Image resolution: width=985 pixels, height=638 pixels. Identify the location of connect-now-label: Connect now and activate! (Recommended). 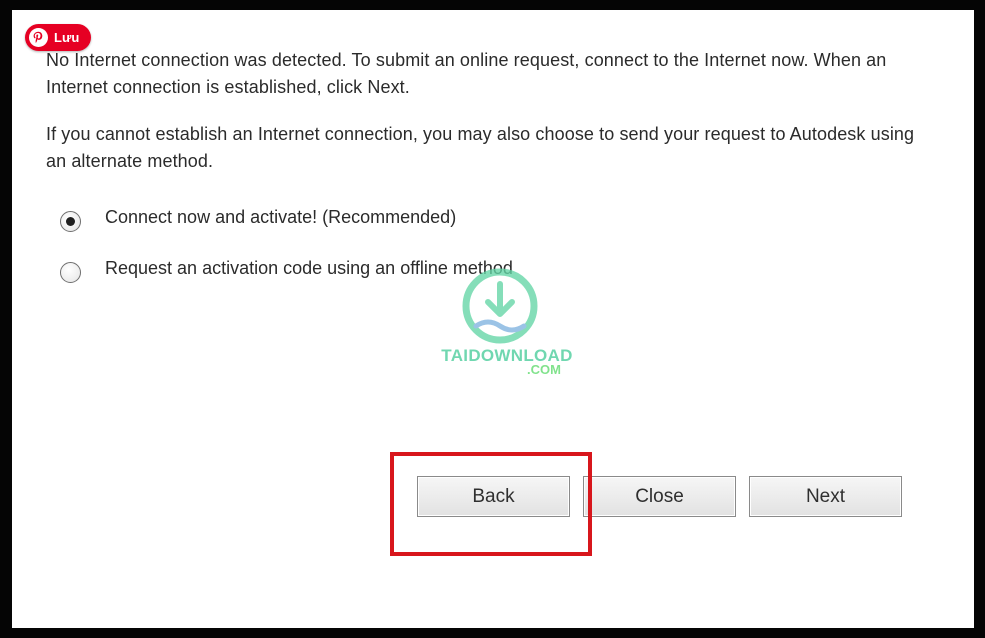
(281, 217).